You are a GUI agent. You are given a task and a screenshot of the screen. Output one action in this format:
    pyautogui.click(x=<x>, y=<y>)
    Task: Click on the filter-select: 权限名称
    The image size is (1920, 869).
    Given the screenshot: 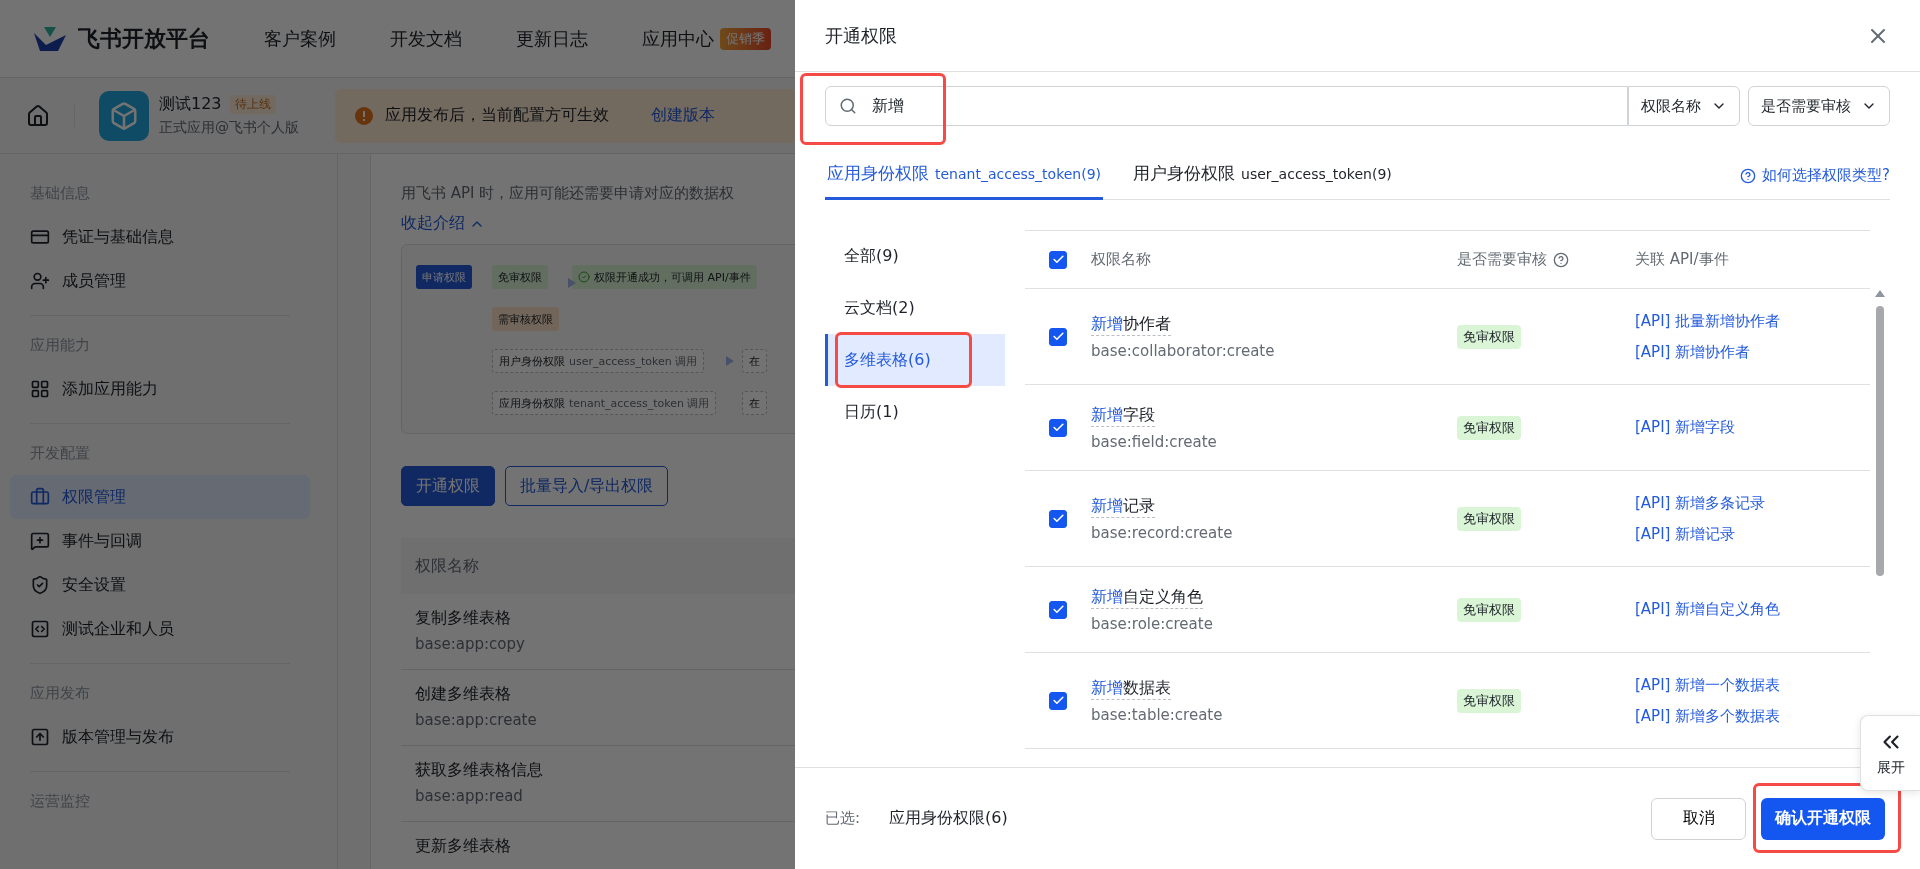 What is the action you would take?
    pyautogui.click(x=1684, y=106)
    